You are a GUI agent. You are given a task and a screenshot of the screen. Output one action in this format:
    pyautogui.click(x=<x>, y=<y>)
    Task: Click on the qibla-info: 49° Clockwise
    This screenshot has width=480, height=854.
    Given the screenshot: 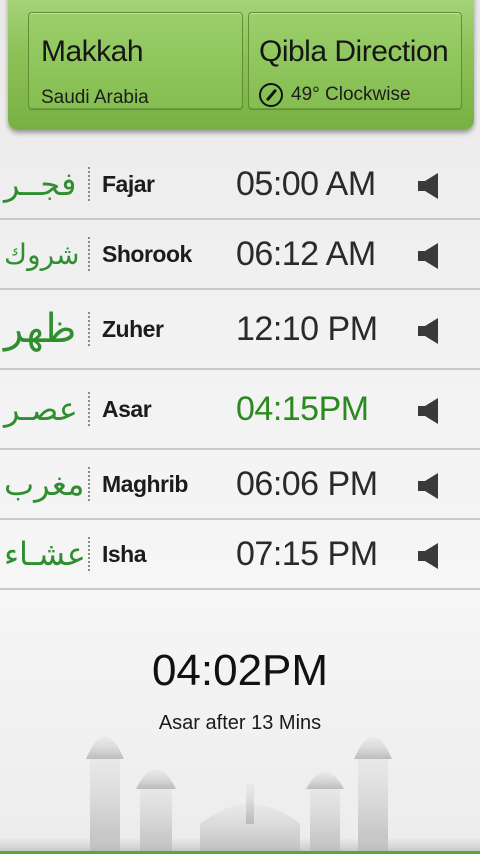 What is the action you would take?
    pyautogui.click(x=335, y=95)
    